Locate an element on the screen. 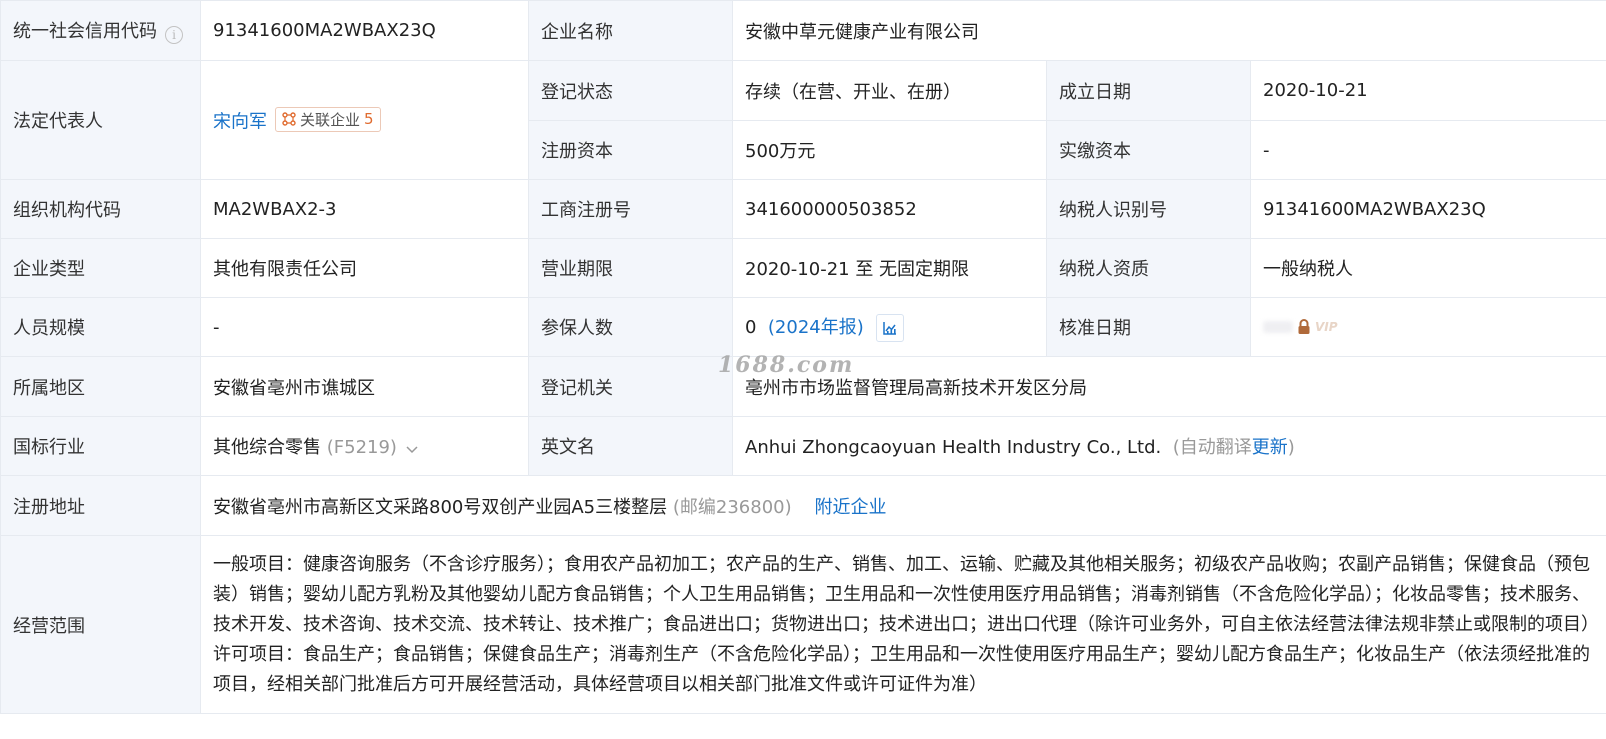 The height and width of the screenshot is (739, 1606). insured-label: 参保人数 is located at coordinates (630, 327).